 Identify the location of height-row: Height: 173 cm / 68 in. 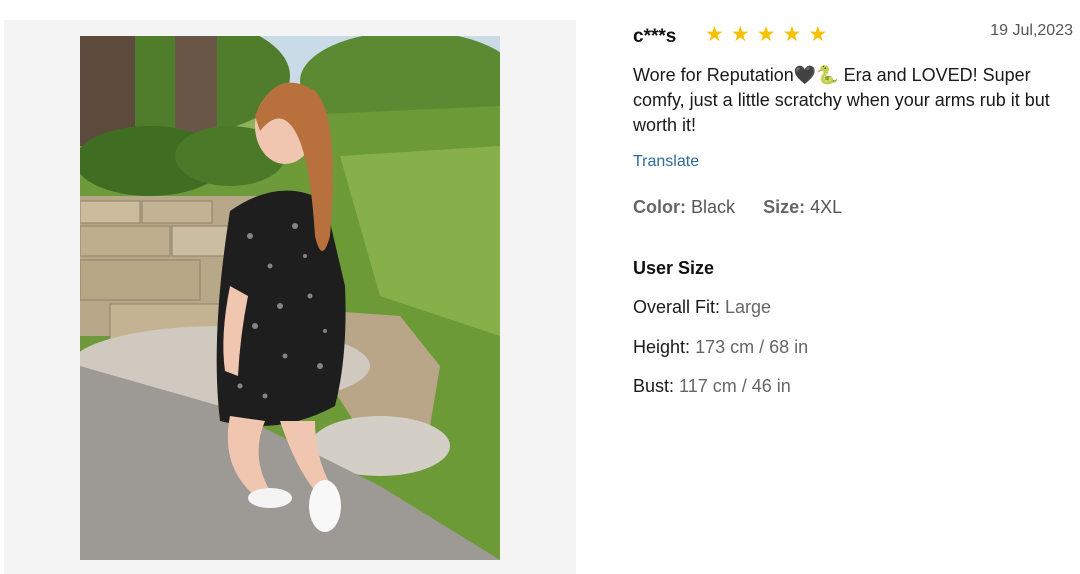
(720, 347).